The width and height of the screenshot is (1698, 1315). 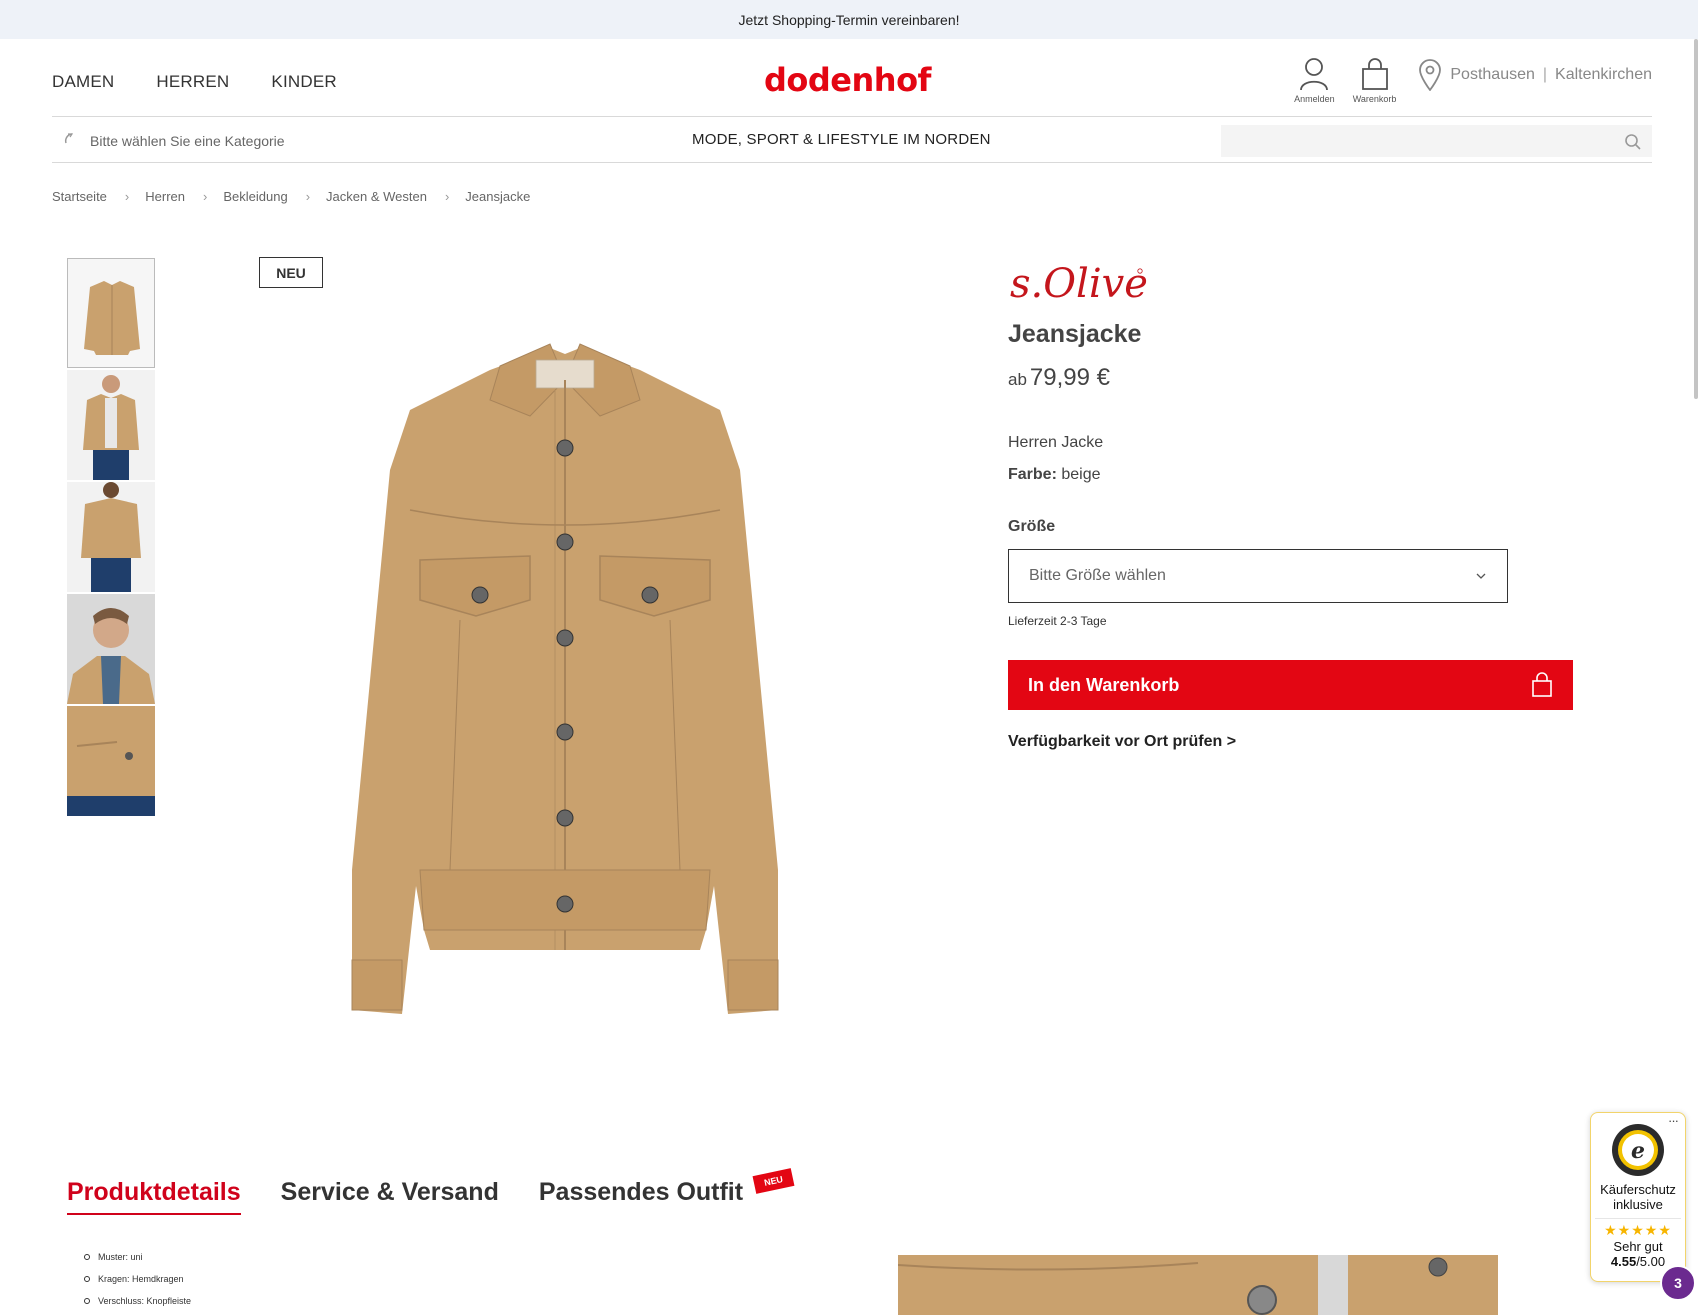 I want to click on size-label: Größe, so click(x=1032, y=526).